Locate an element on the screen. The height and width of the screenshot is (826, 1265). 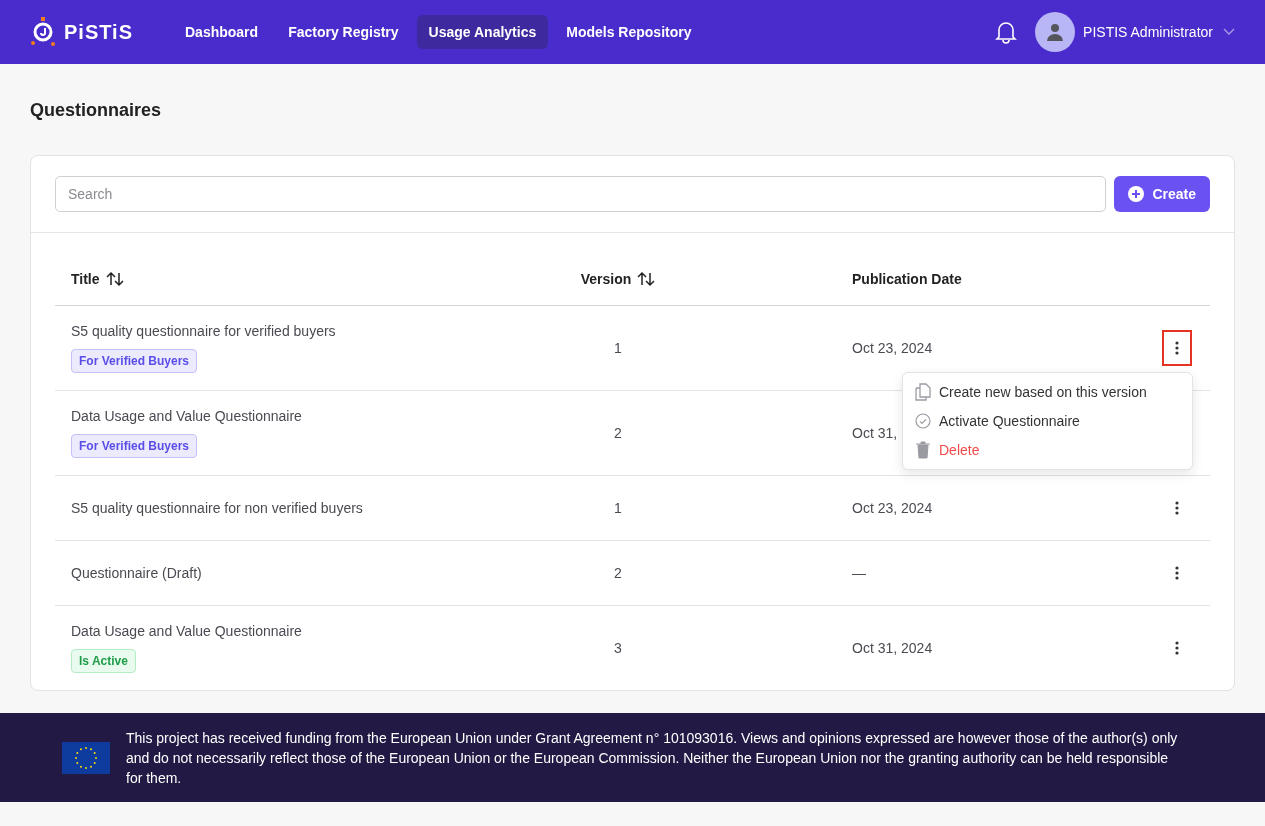
more-button is located at coordinates (1177, 348).